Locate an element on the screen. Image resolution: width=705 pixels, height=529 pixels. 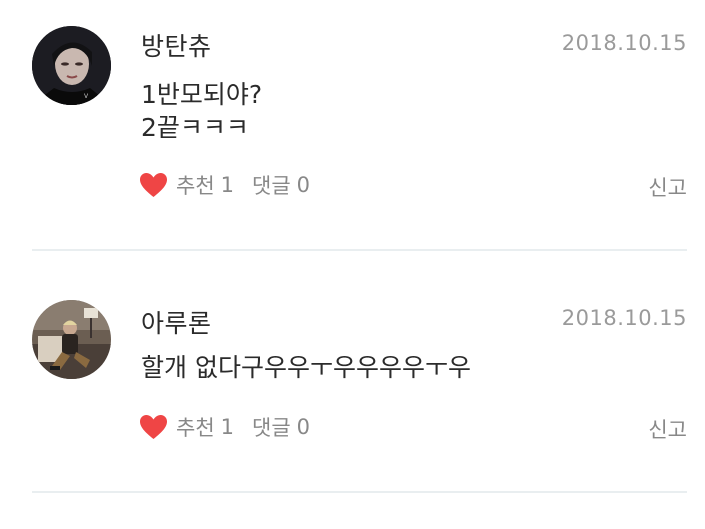
author-name: 방탄츄 is located at coordinates (176, 45).